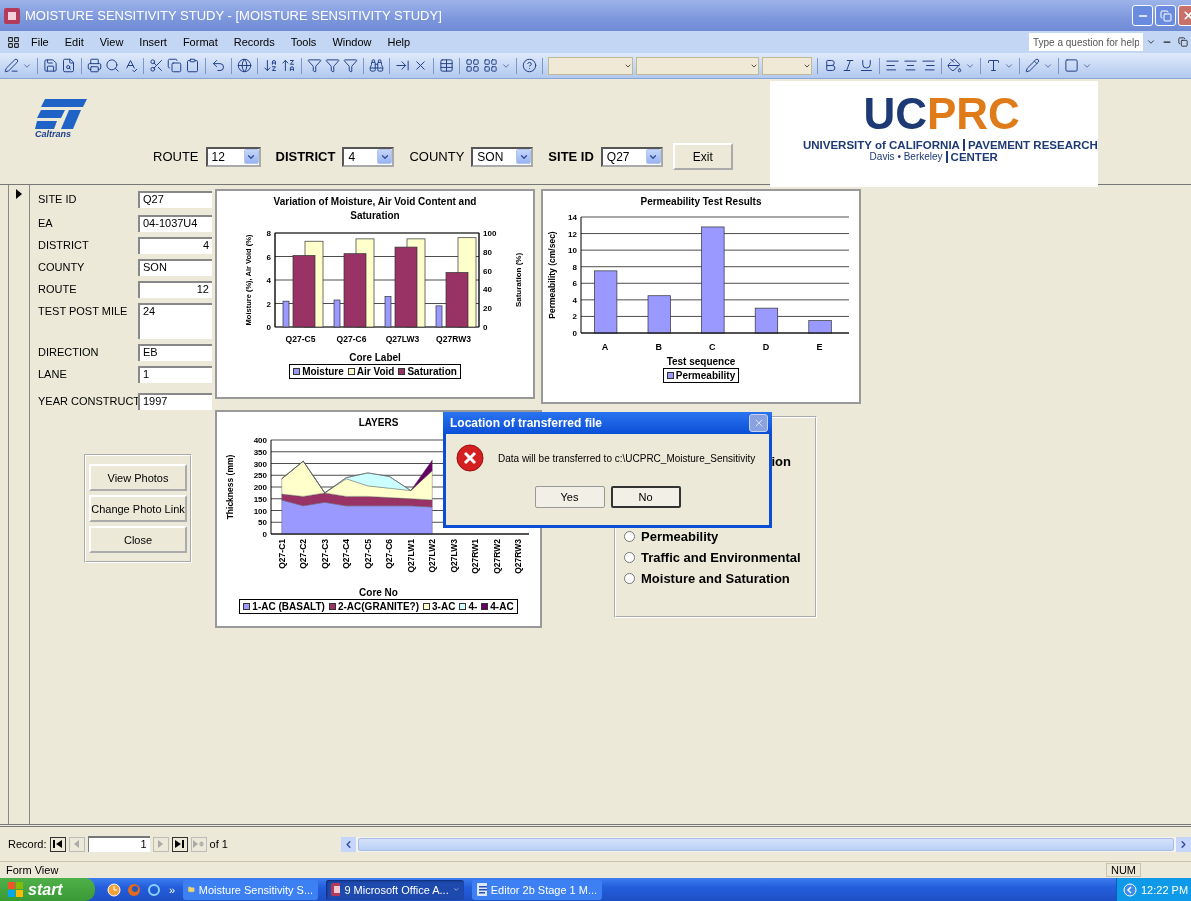  Describe the element at coordinates (200, 42) in the screenshot. I see `menu-item: Format` at that location.